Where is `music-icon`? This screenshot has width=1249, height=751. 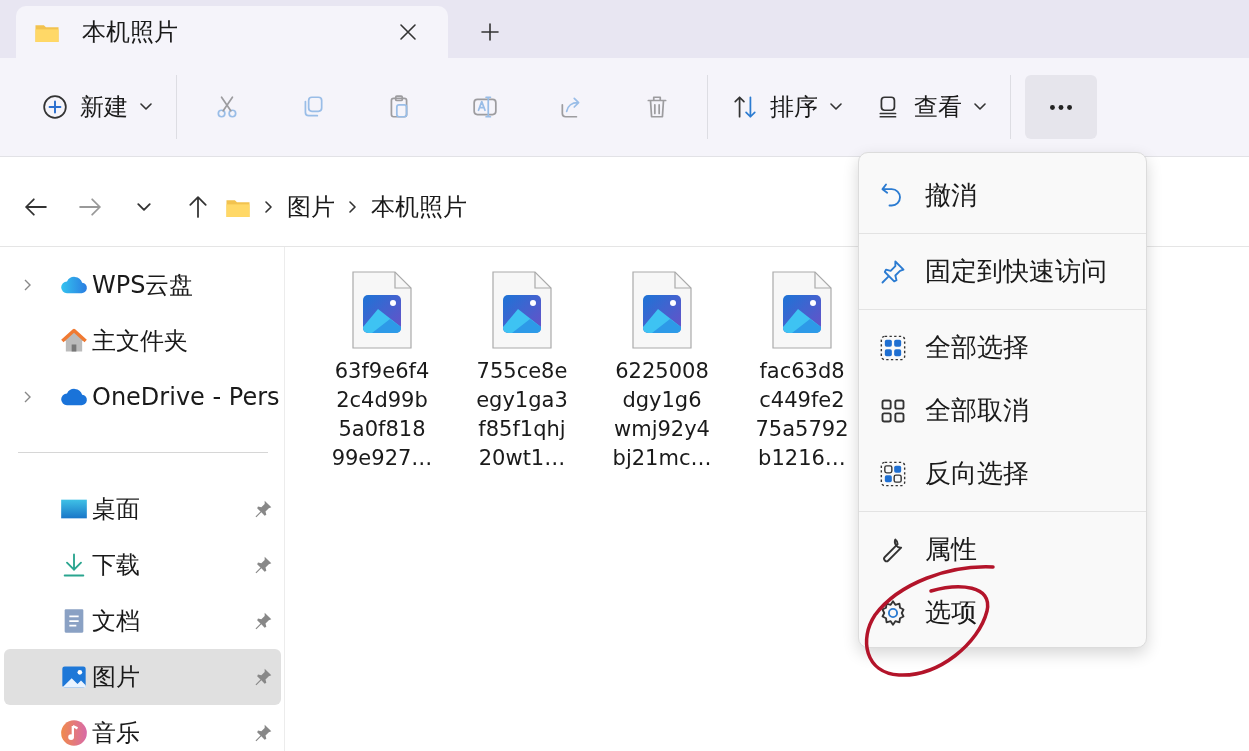
music-icon is located at coordinates (74, 733).